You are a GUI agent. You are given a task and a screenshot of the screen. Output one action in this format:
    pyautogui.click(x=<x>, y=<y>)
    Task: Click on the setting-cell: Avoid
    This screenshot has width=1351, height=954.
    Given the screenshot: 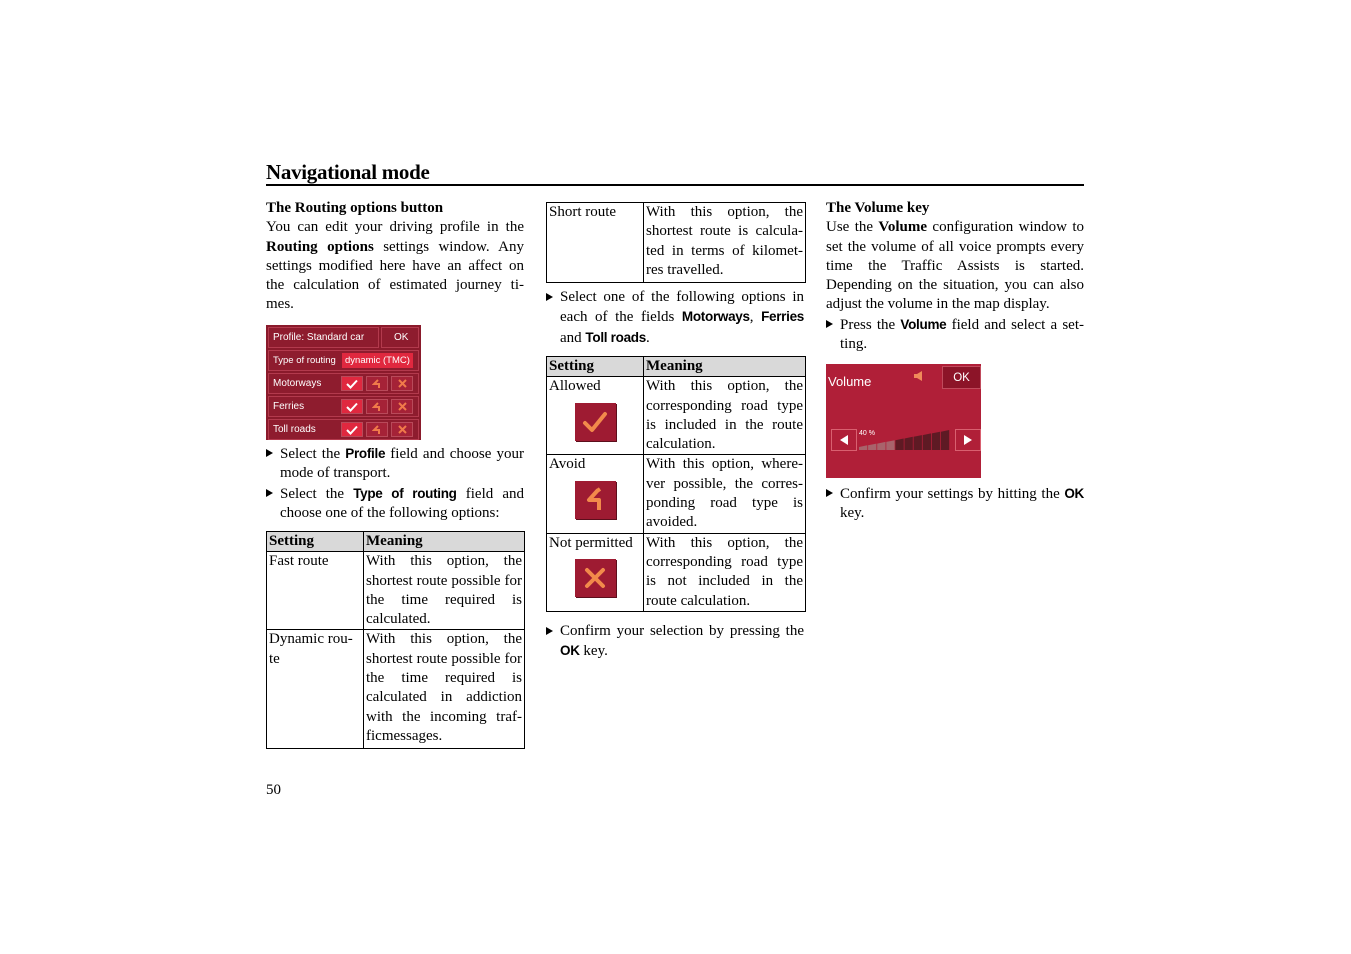 What is the action you would take?
    pyautogui.click(x=595, y=494)
    